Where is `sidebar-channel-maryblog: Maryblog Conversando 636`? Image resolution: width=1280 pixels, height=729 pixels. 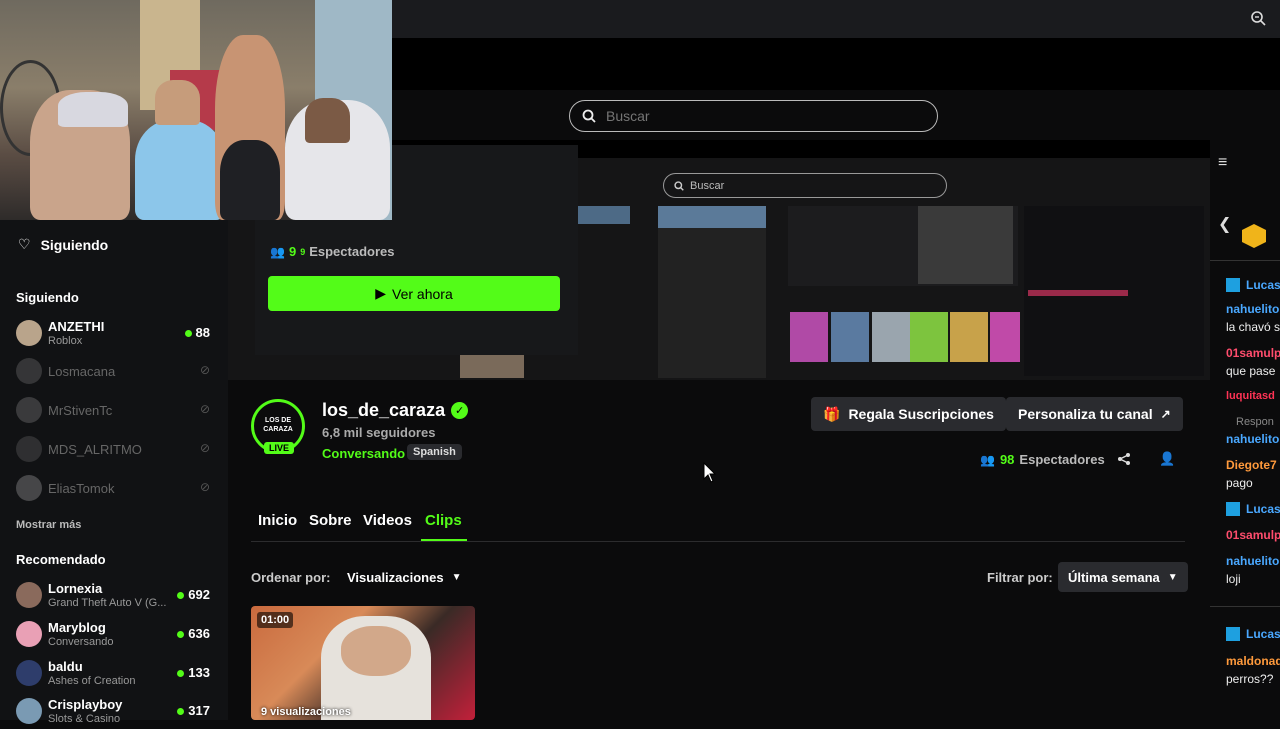
sidebar-channel-maryblog: Maryblog Conversando 636 is located at coordinates (116, 634).